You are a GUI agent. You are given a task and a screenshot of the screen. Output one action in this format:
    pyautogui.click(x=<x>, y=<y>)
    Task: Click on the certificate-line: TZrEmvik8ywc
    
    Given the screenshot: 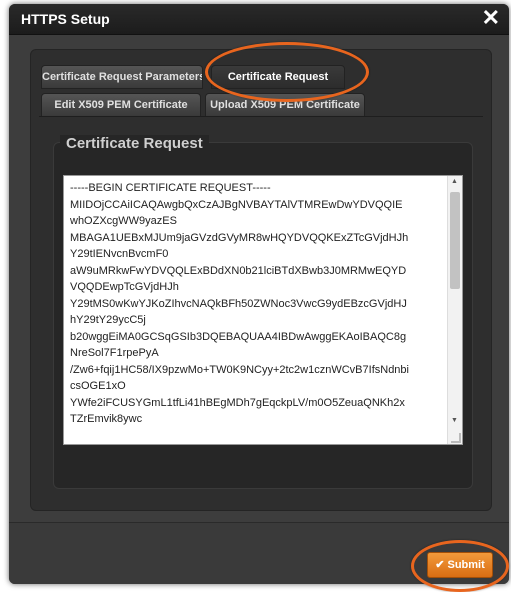 What is the action you would take?
    pyautogui.click(x=106, y=419)
    